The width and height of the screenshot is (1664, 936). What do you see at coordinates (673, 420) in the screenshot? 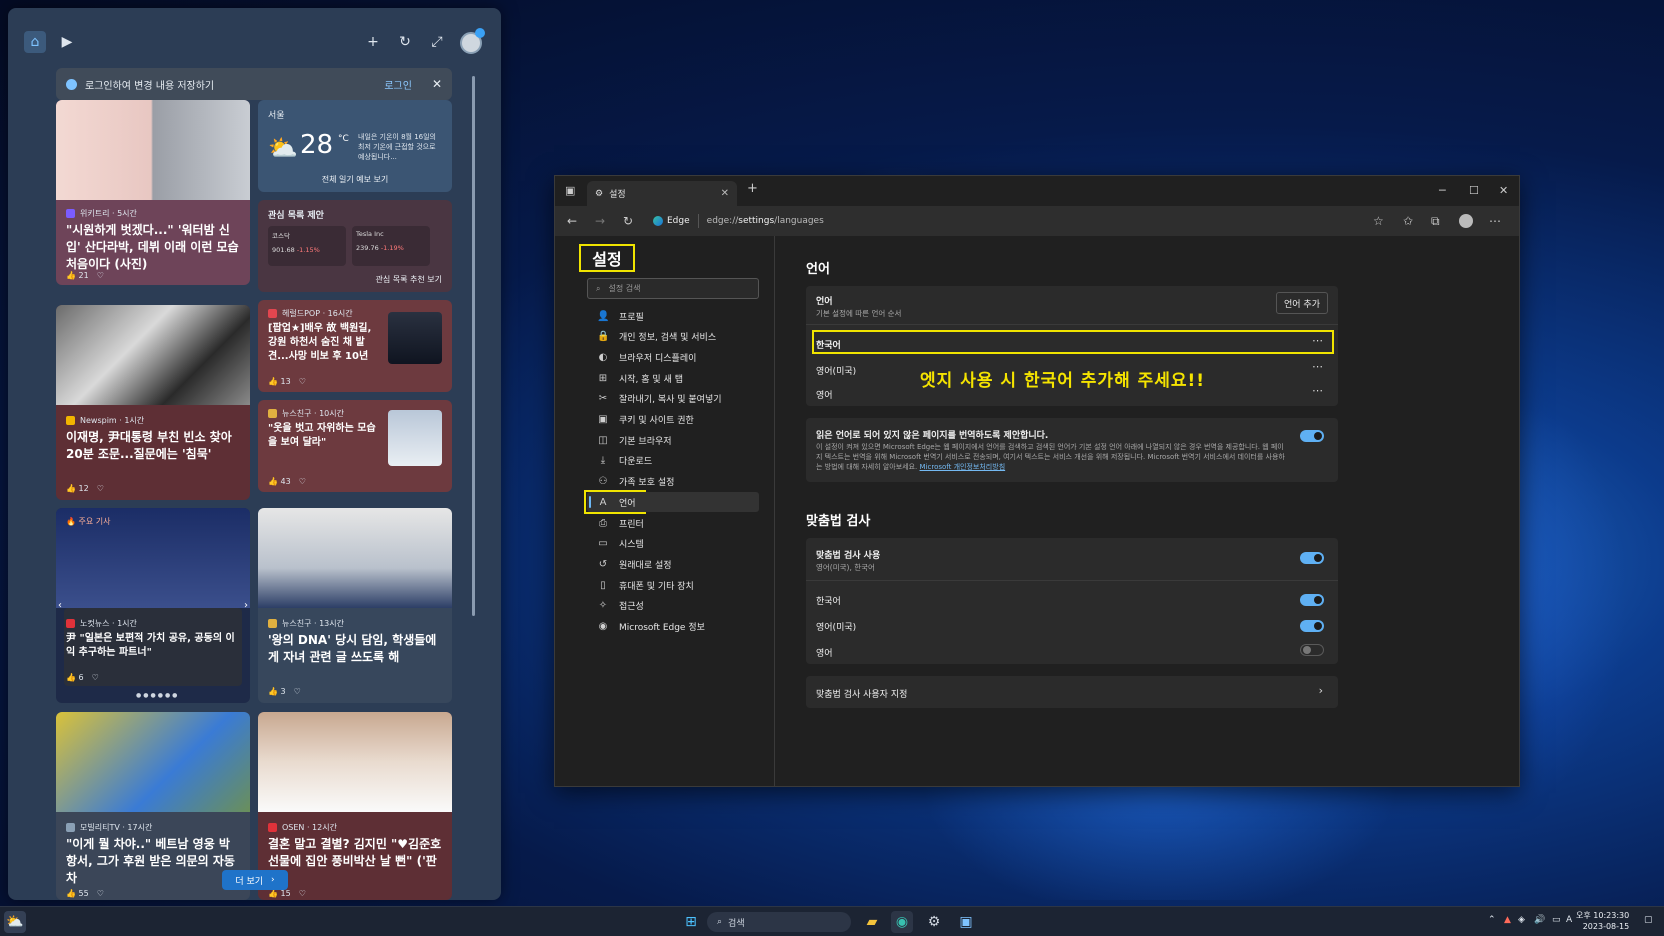
I see `sidebar-item: ▣ 쿠키 및 사이트 권한` at bounding box center [673, 420].